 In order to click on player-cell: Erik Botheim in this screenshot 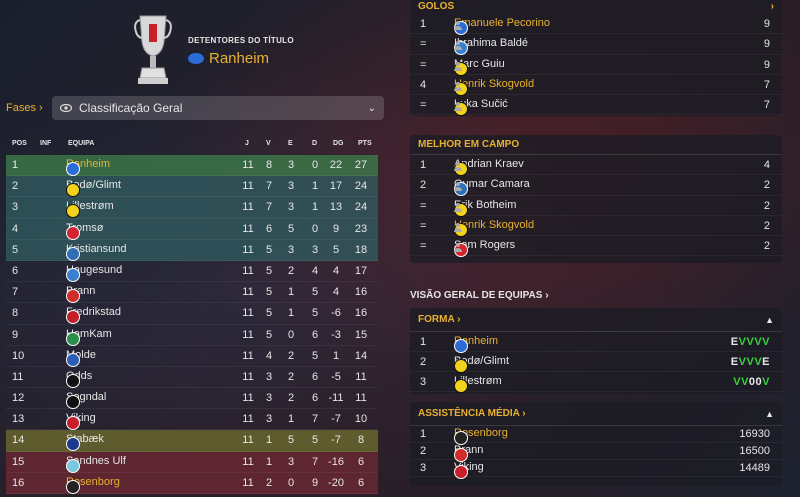, I will do `click(485, 208)`.